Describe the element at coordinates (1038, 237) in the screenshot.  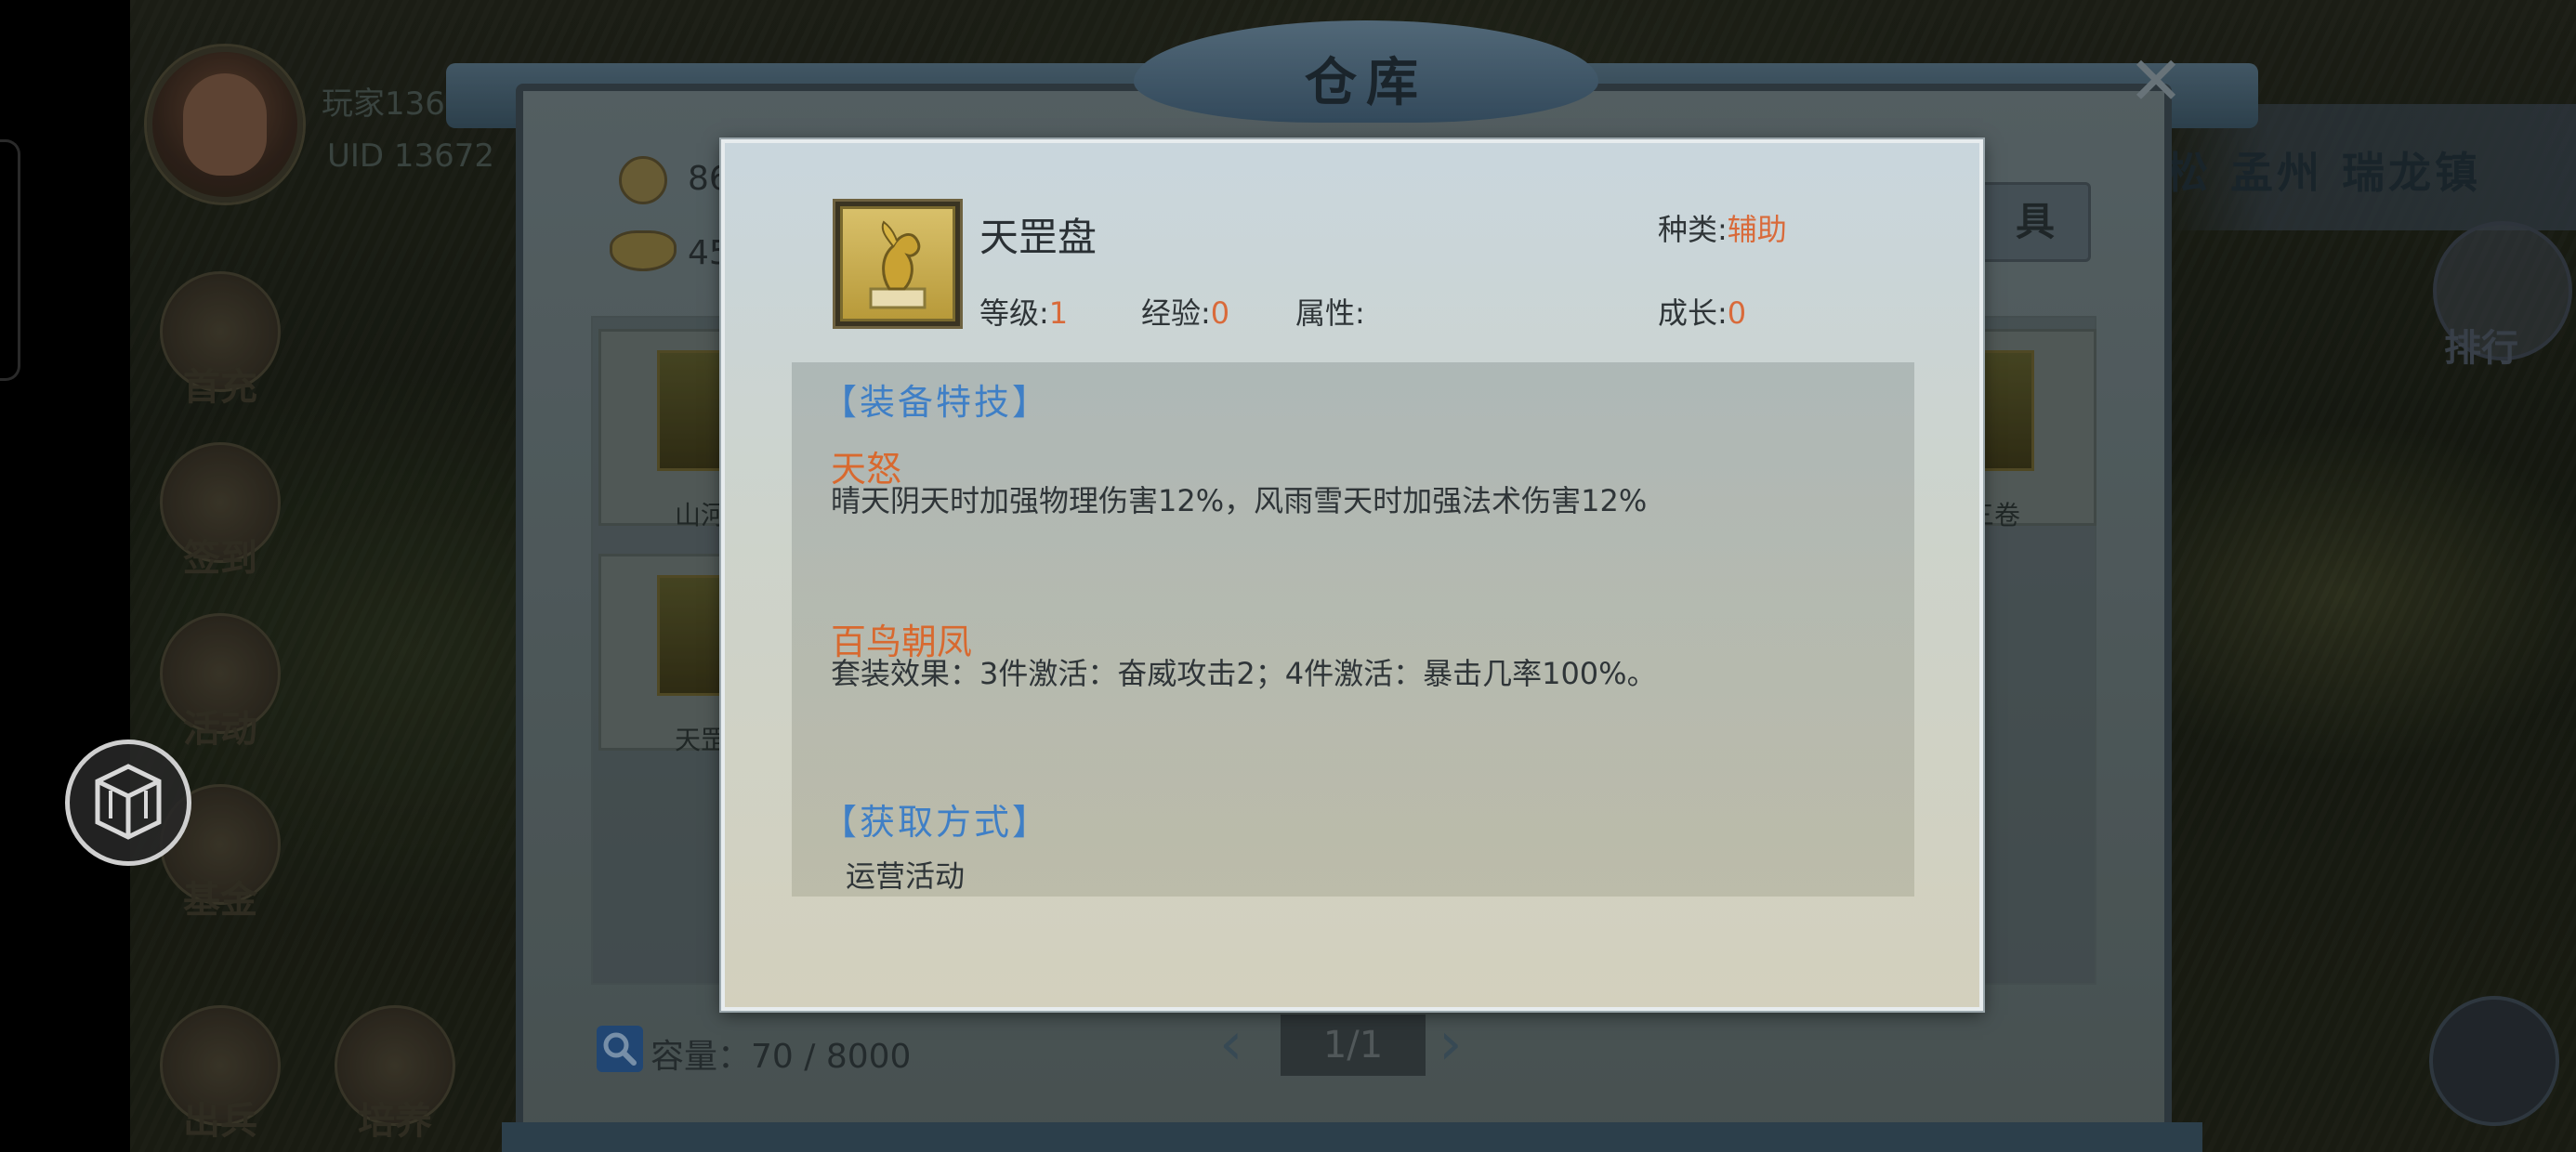
I see `item-name: 天罡盘` at that location.